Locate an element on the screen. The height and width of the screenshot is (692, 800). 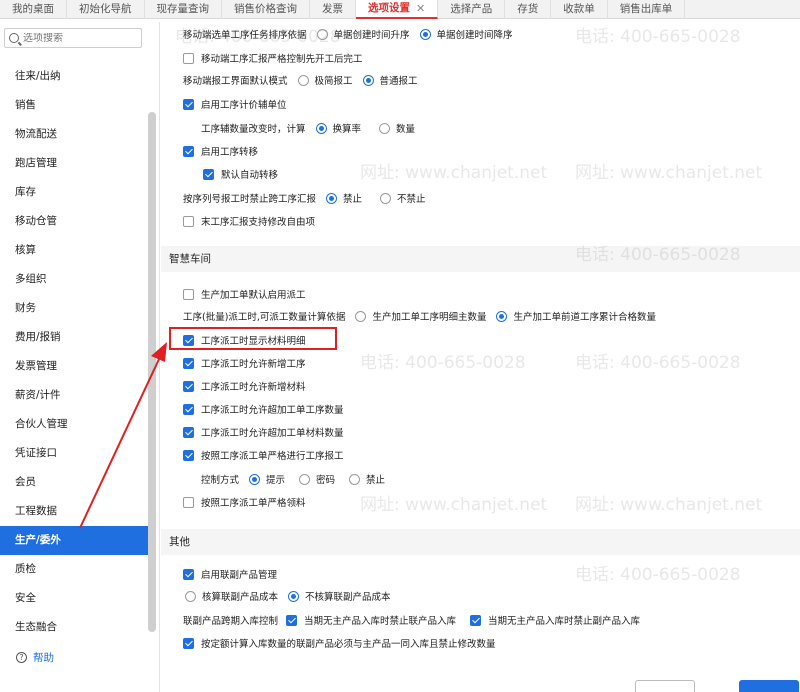
option-label: 工序派工时允许新增工序 is located at coordinates (253, 364).